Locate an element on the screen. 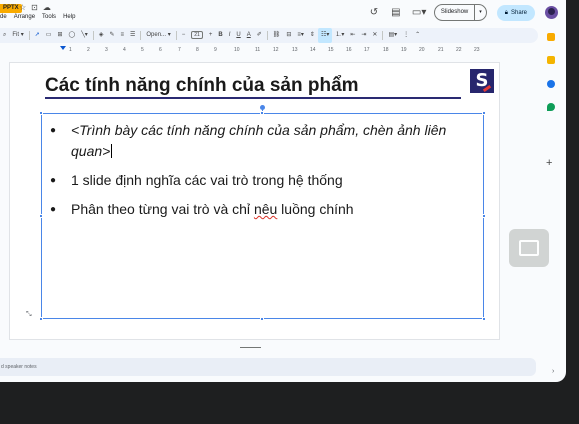 This screenshot has height=424, width=579. ruler-tick: 14 is located at coordinates (313, 50).